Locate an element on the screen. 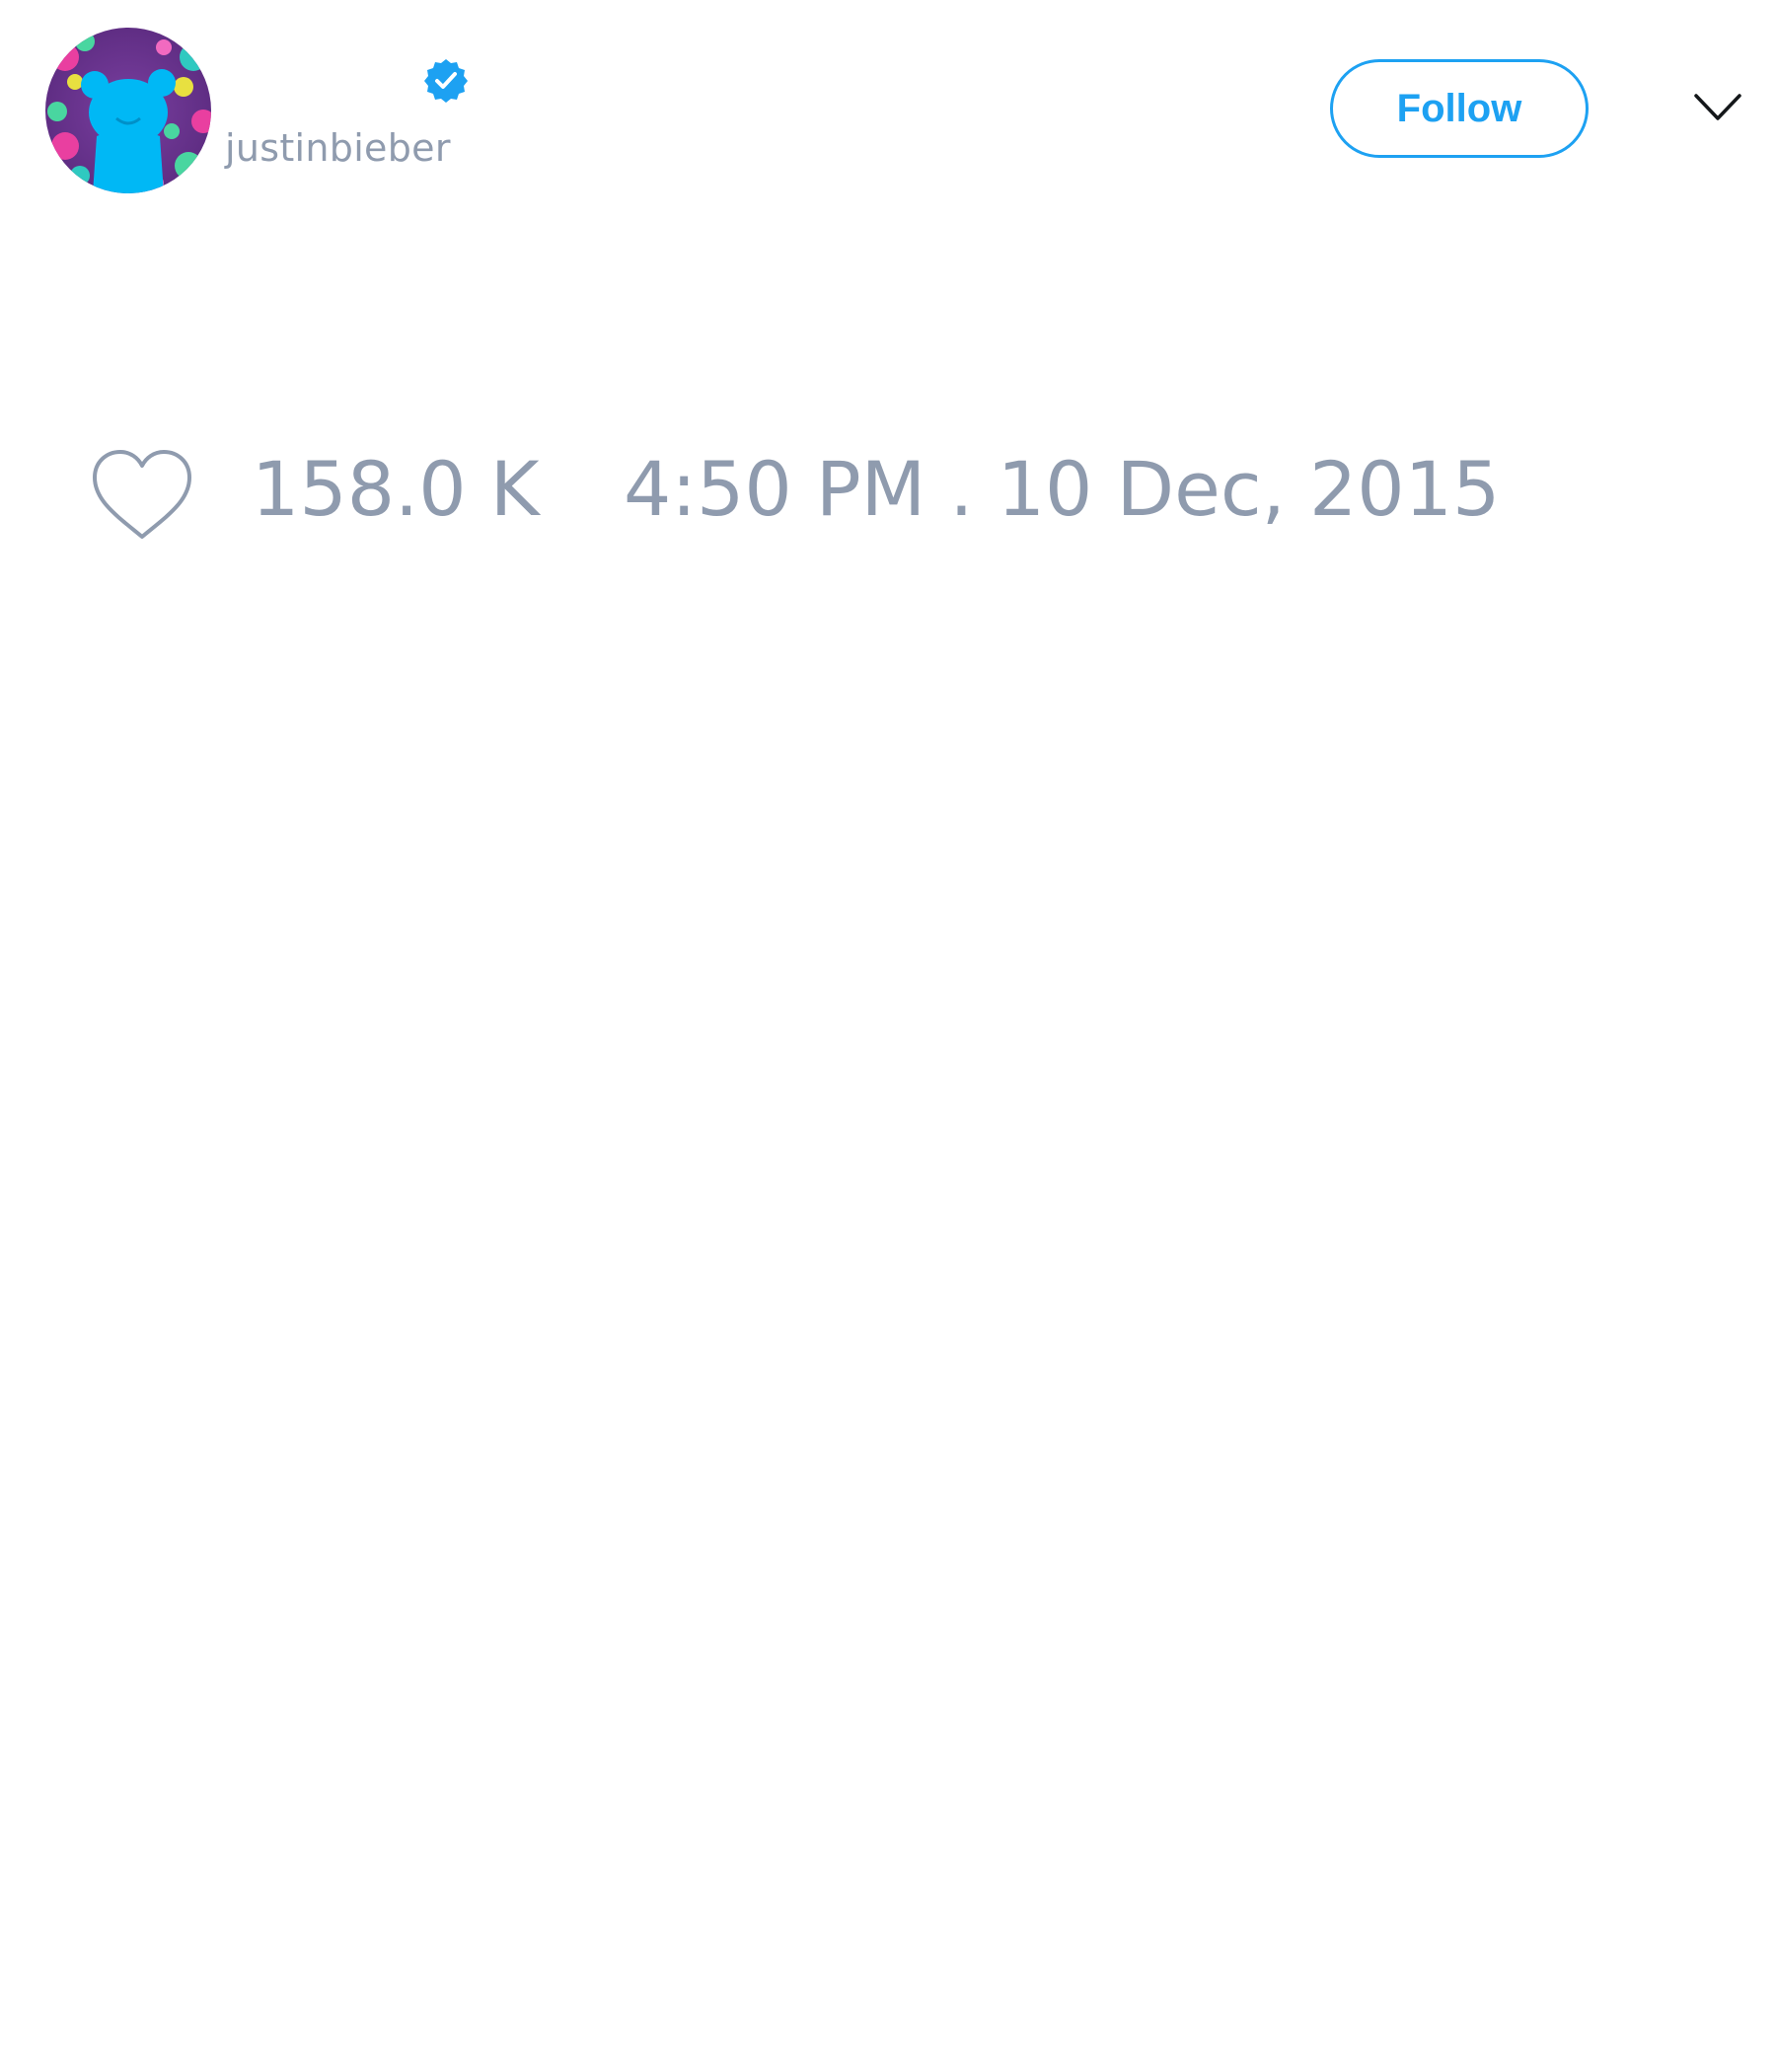  like-count: 158.0 K is located at coordinates (396, 489).